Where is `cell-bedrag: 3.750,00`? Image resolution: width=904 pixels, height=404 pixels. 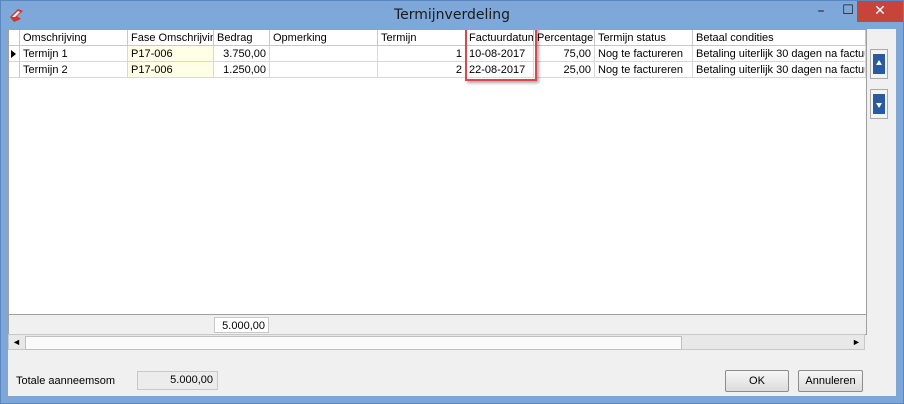
cell-bedrag: 3.750,00 is located at coordinates (242, 54).